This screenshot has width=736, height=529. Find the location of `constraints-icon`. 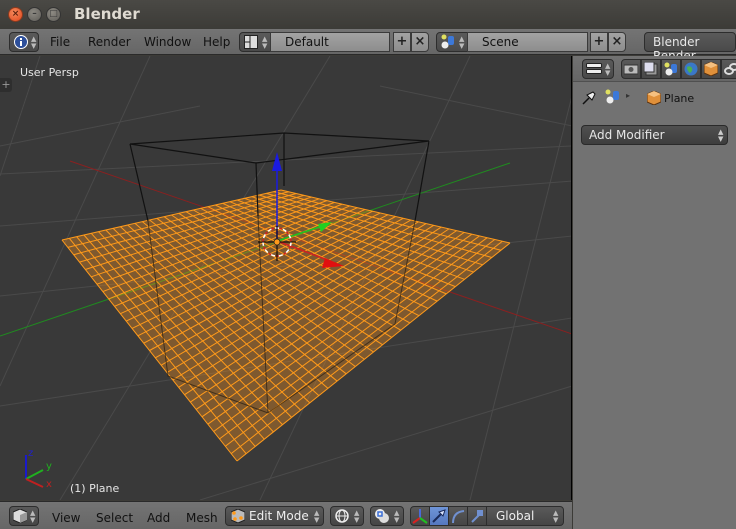

constraints-icon is located at coordinates (730, 69).